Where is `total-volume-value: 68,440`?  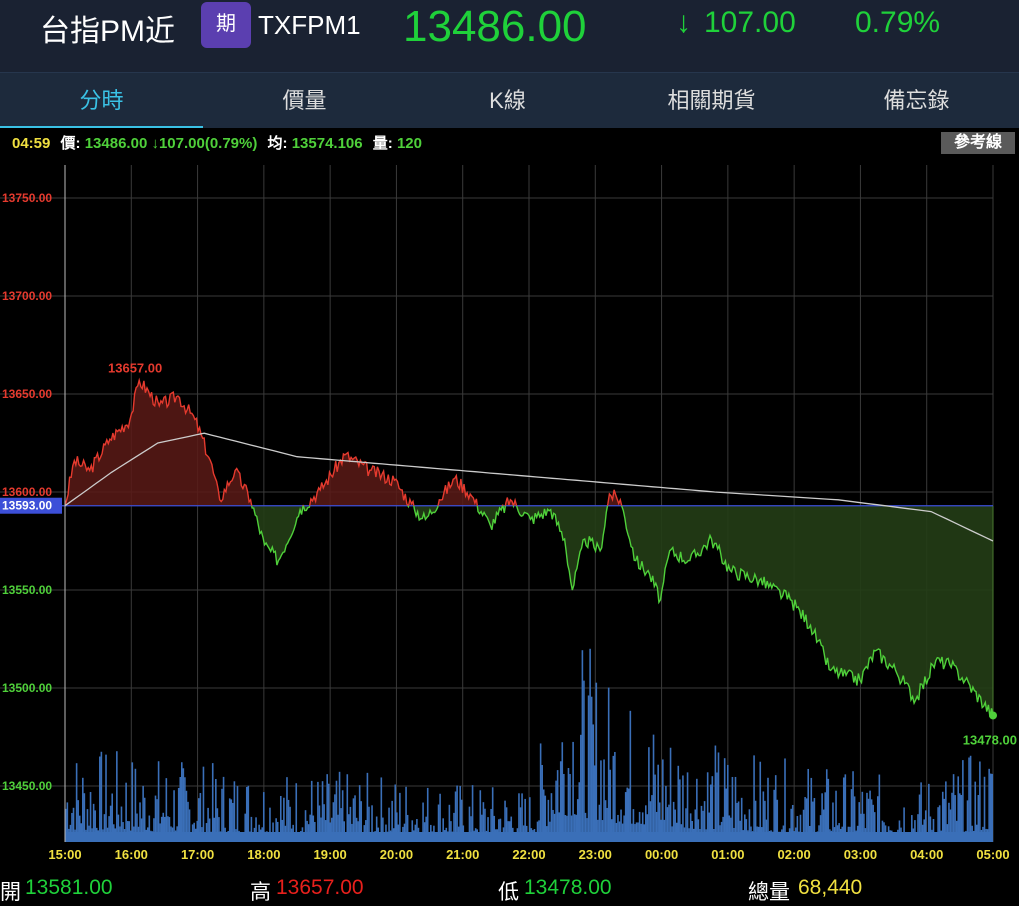 total-volume-value: 68,440 is located at coordinates (830, 887).